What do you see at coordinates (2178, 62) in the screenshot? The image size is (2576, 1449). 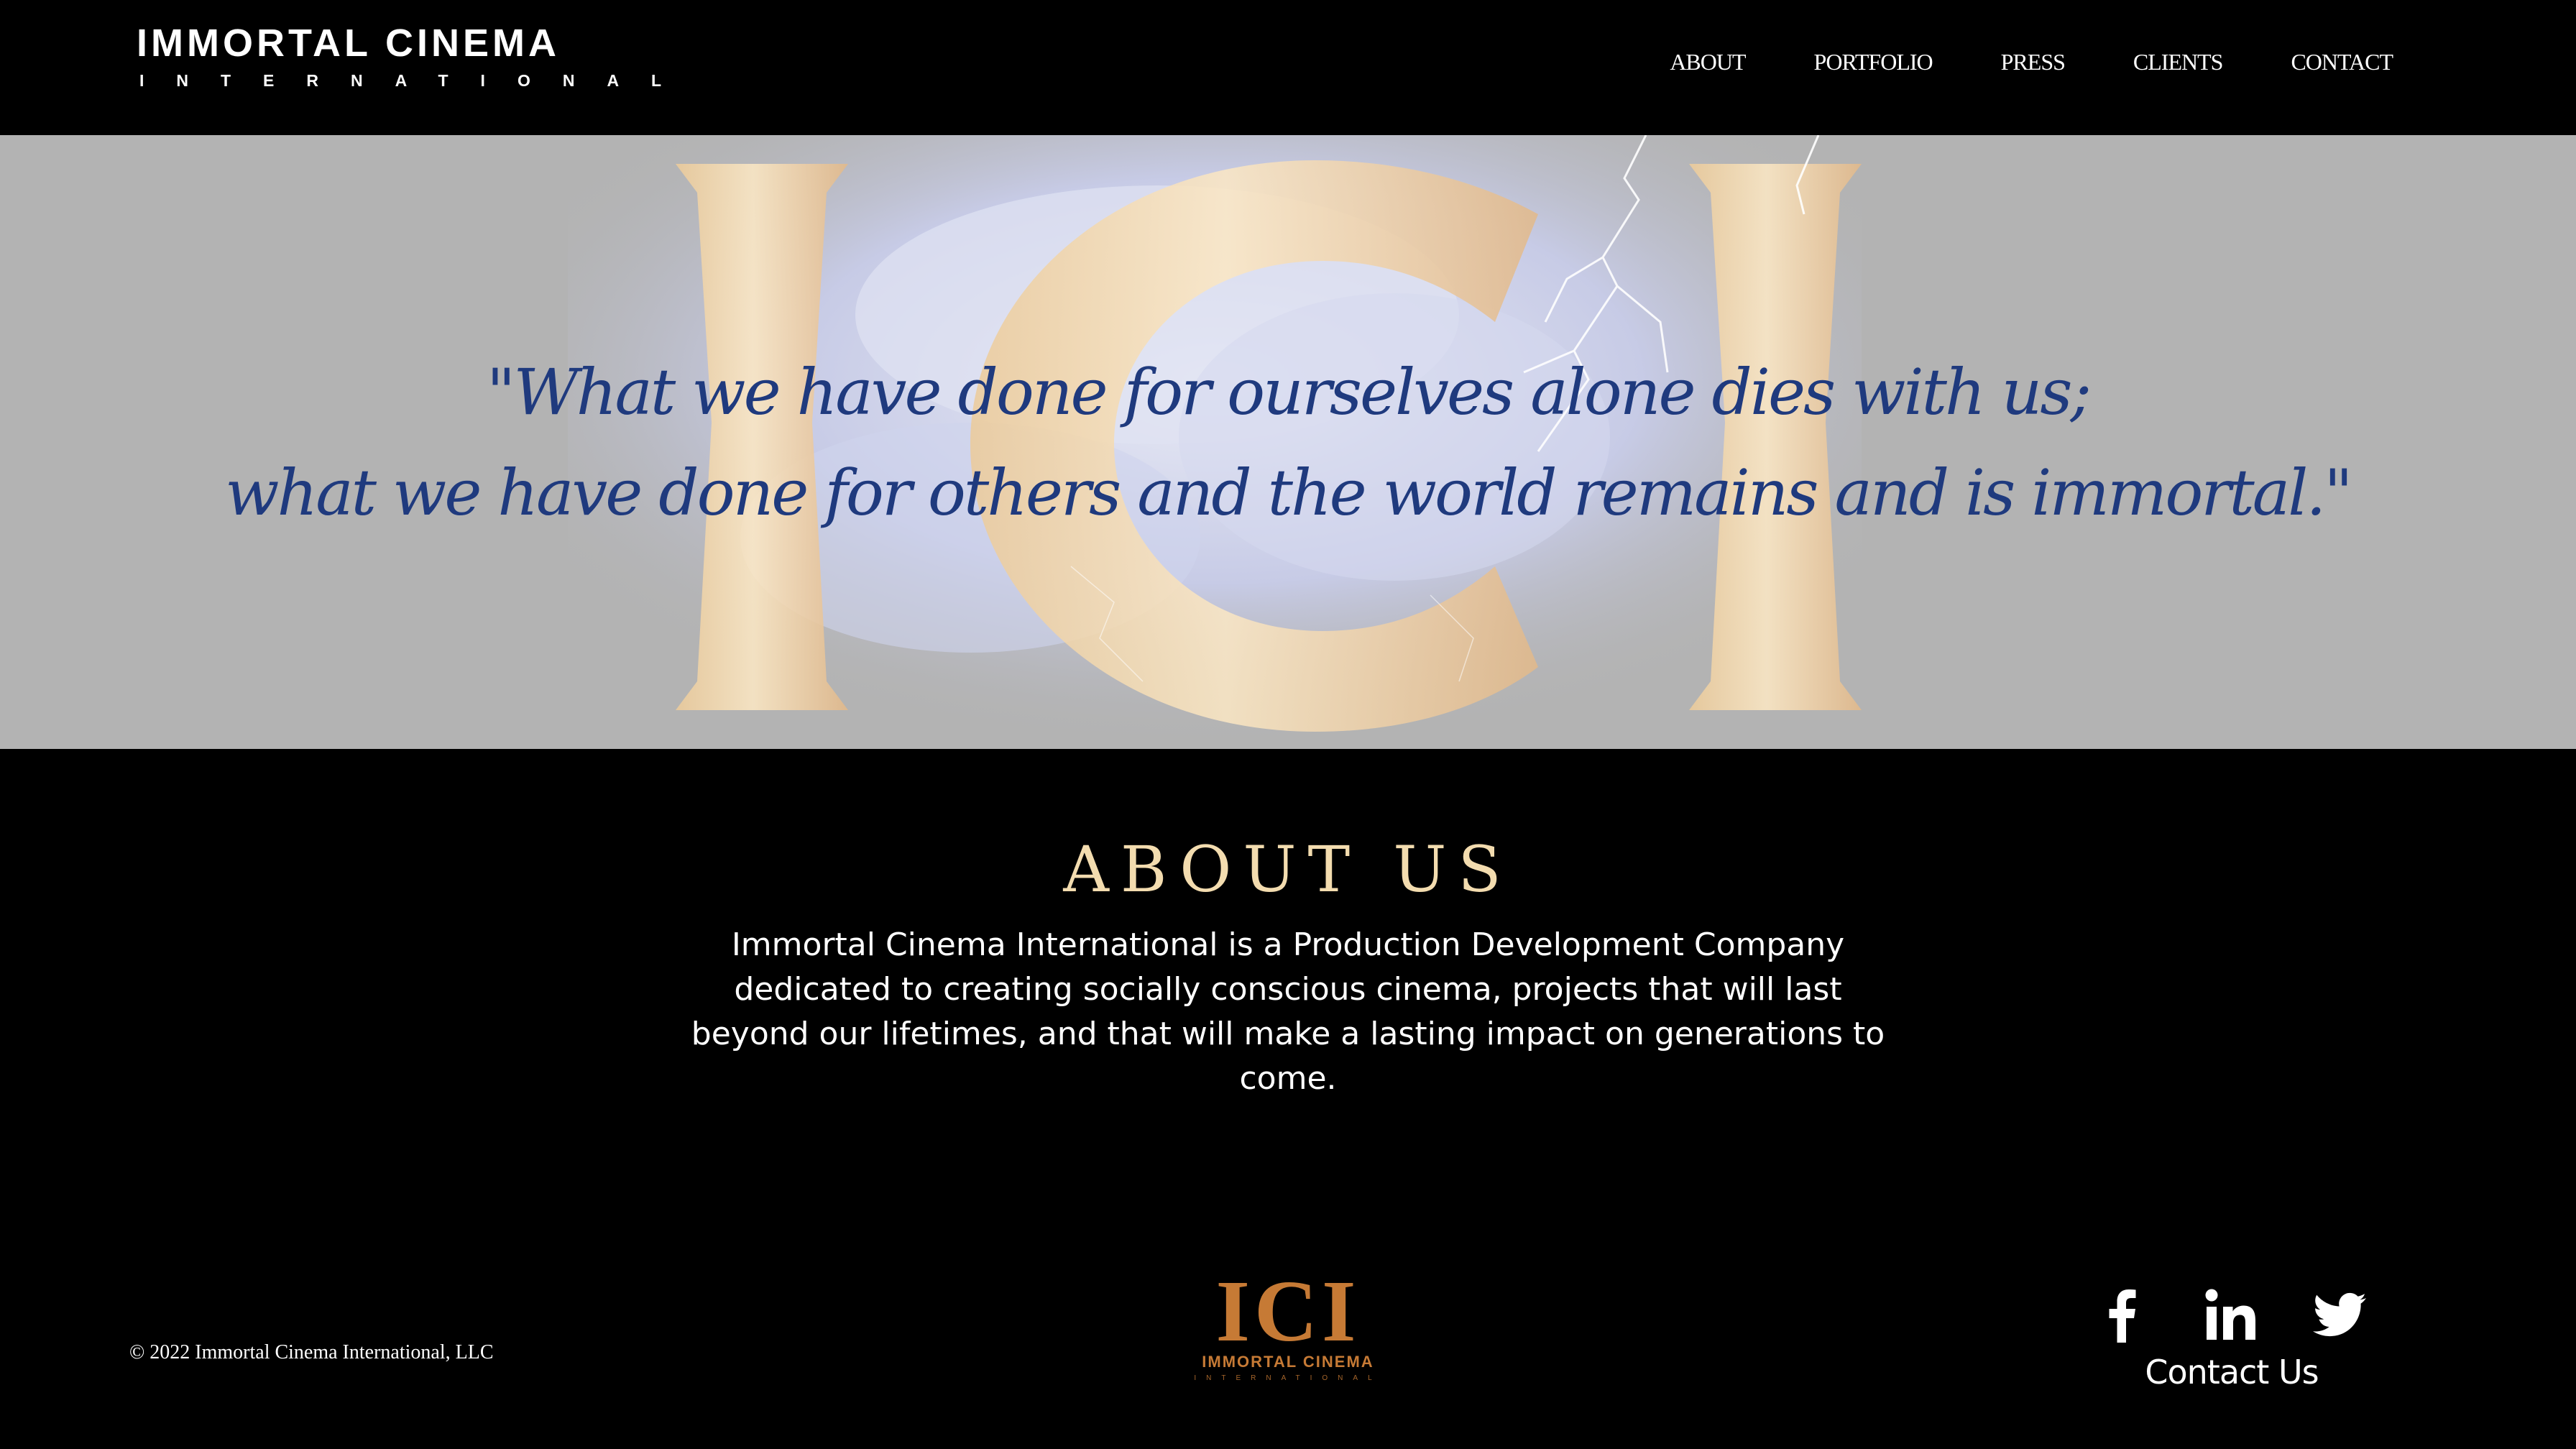 I see `nav-clients: CLIENTS` at bounding box center [2178, 62].